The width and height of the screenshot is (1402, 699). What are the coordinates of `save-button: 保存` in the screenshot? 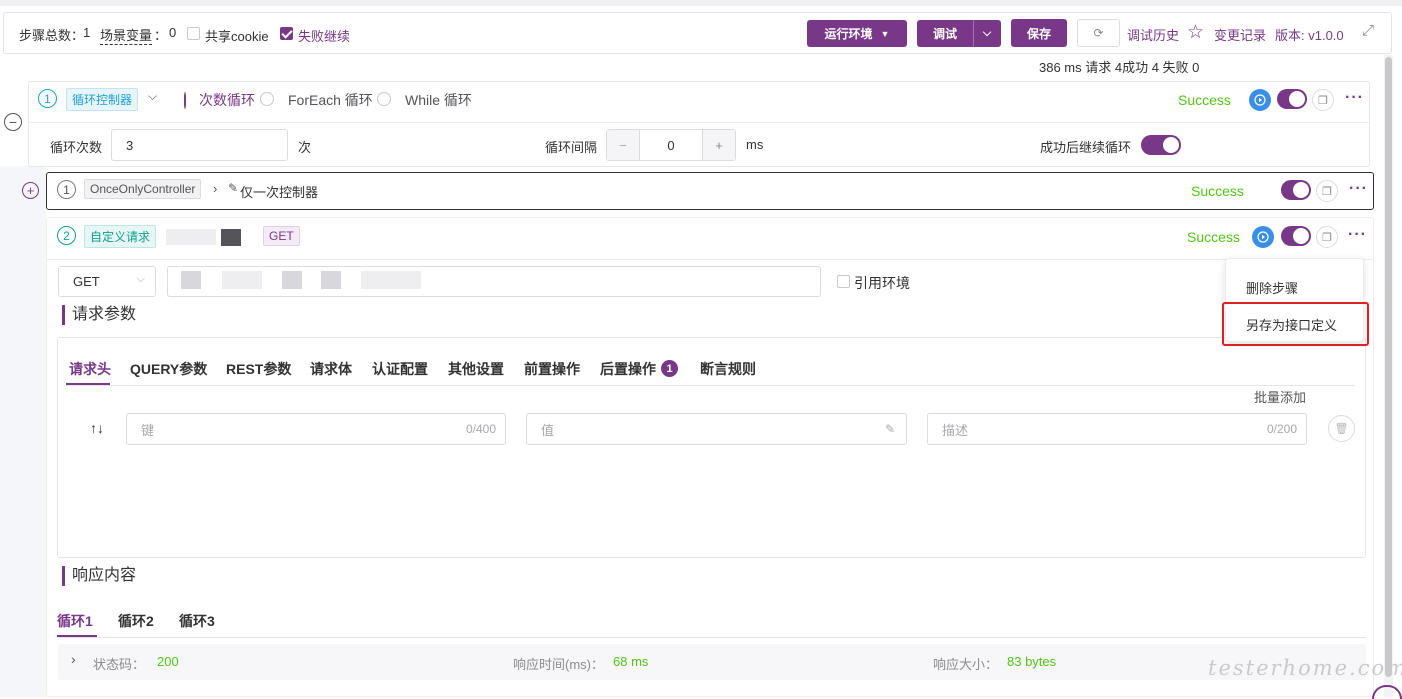 It's located at (1039, 33).